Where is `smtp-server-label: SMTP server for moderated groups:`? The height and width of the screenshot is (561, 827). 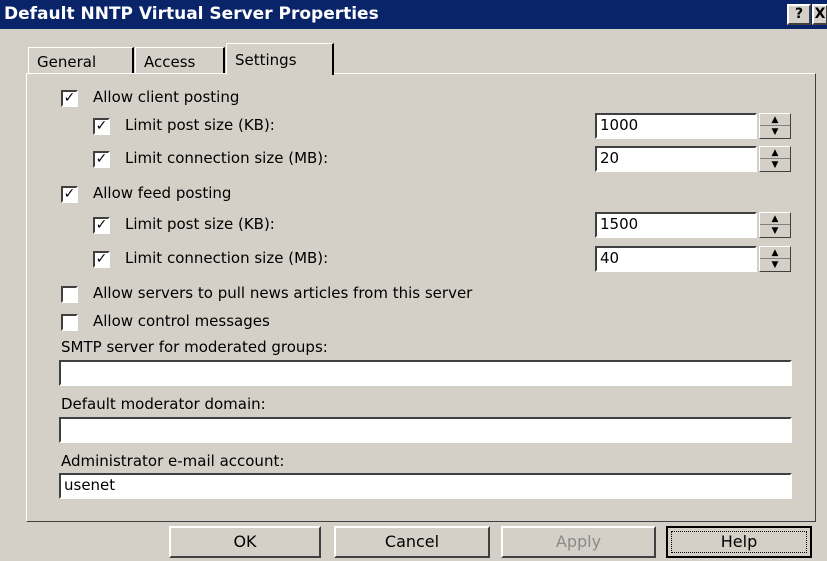
smtp-server-label: SMTP server for moderated groups: is located at coordinates (194, 347).